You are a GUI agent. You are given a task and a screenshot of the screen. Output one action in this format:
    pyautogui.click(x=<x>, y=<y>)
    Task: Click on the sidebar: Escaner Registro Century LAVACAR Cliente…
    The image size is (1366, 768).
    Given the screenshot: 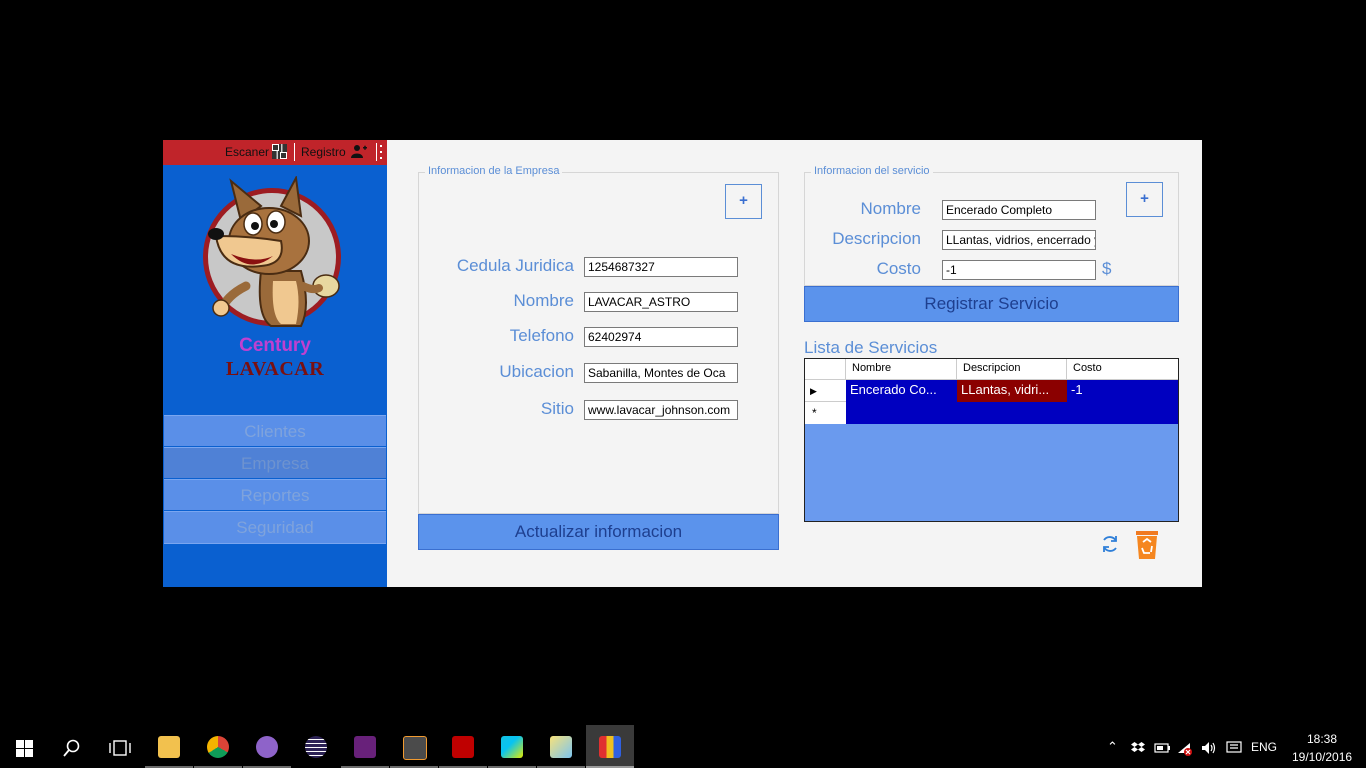 What is the action you would take?
    pyautogui.click(x=275, y=363)
    